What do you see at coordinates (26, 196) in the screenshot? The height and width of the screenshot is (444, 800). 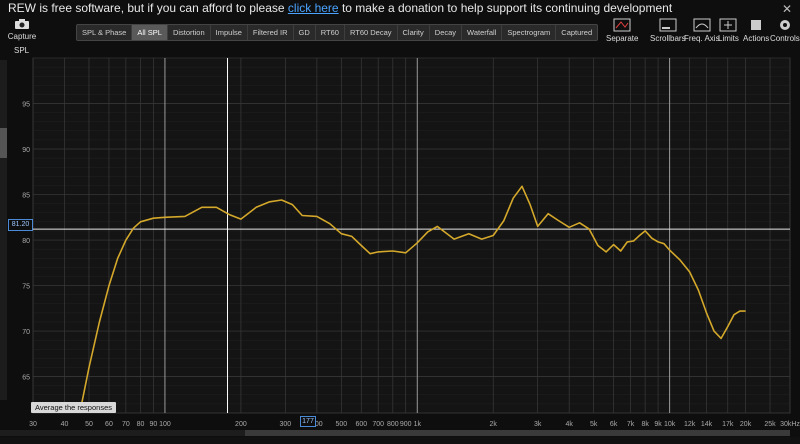 I see `y-tick-label: 85` at bounding box center [26, 196].